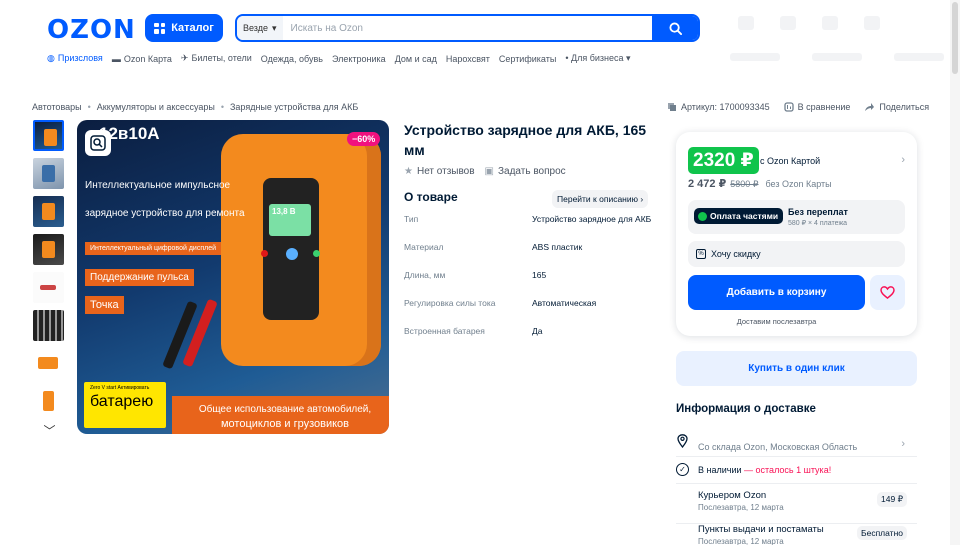 The width and height of the screenshot is (960, 545). Describe the element at coordinates (359, 59) in the screenshot. I see `nav-item-electronics: Электроника` at that location.